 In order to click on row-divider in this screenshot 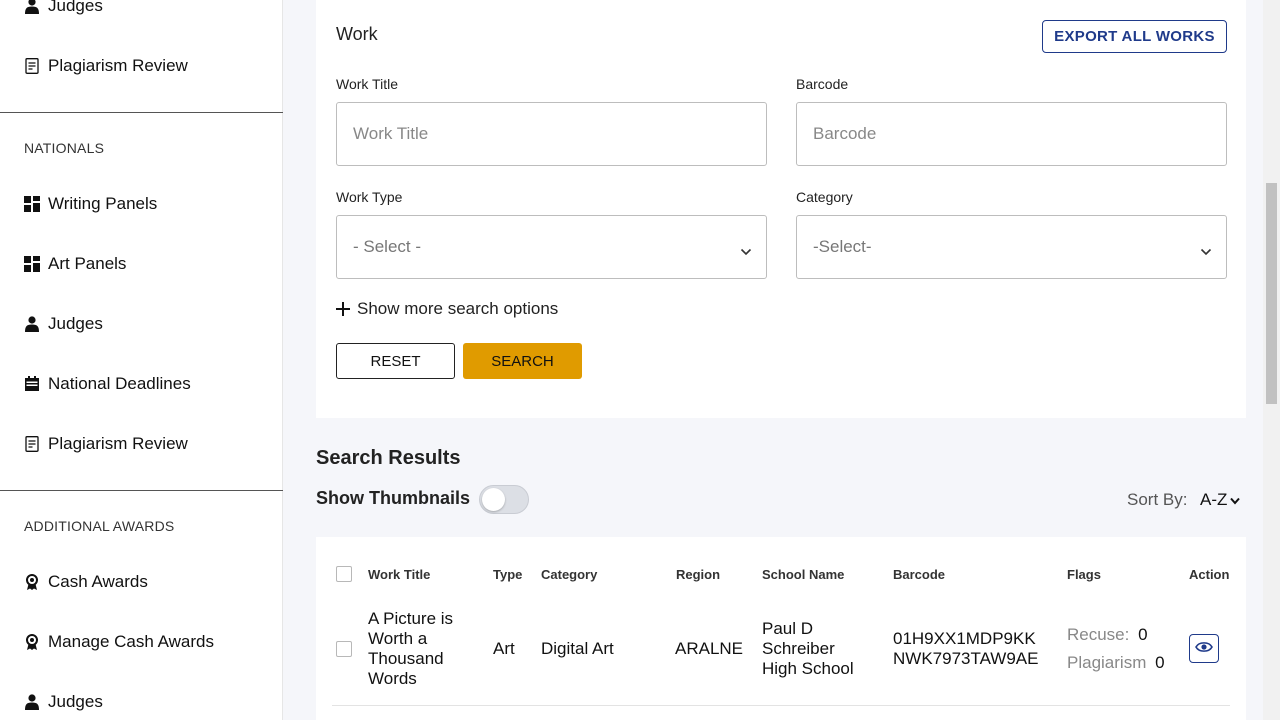, I will do `click(781, 705)`.